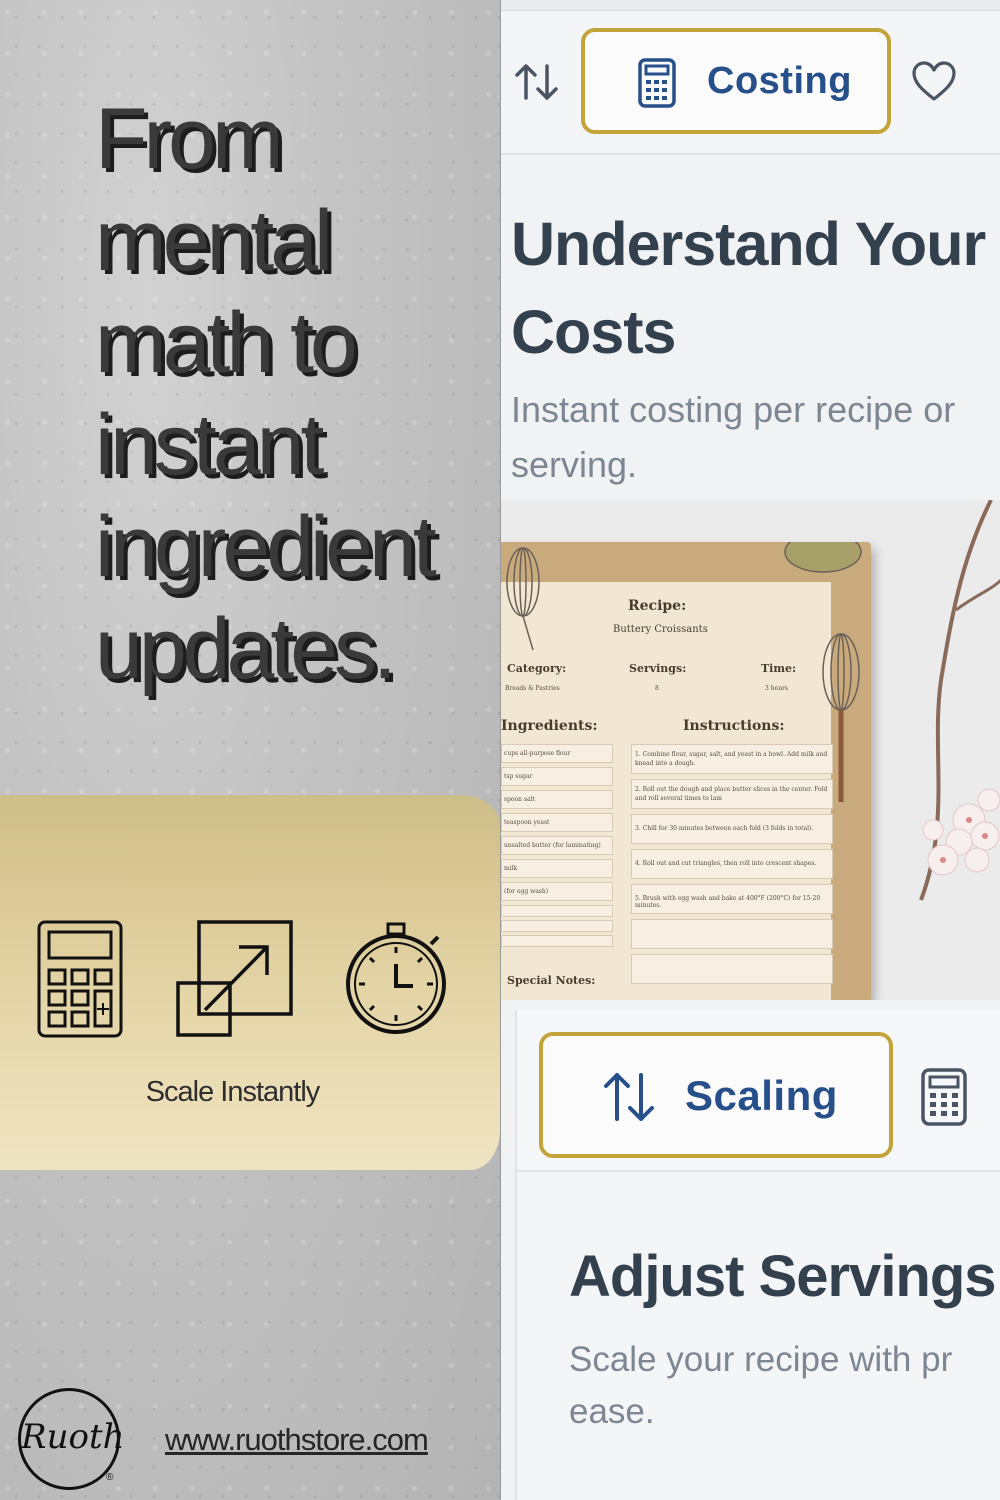 The height and width of the screenshot is (1500, 1000). Describe the element at coordinates (557, 891) in the screenshot. I see `ingredient-row: (for egg wash)` at that location.